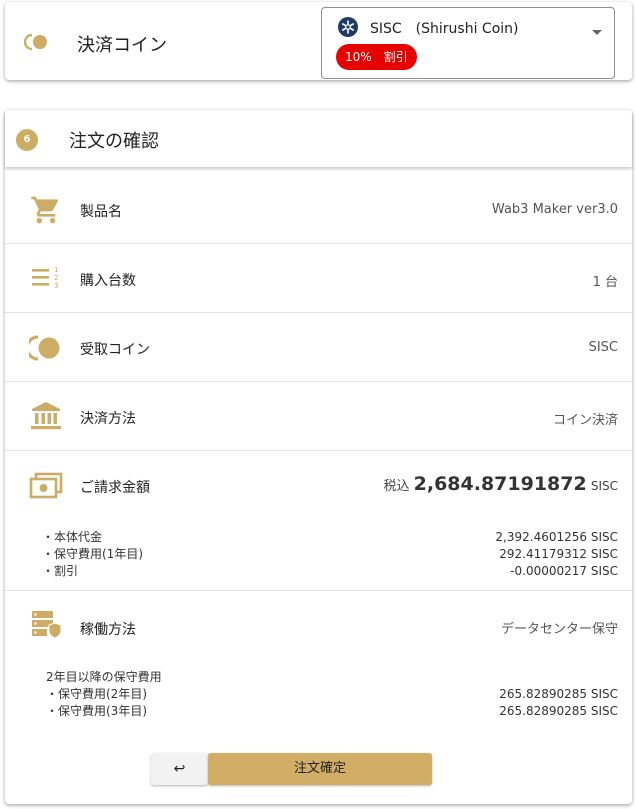  What do you see at coordinates (605, 282) in the screenshot?
I see `quantity-value: 1 台` at bounding box center [605, 282].